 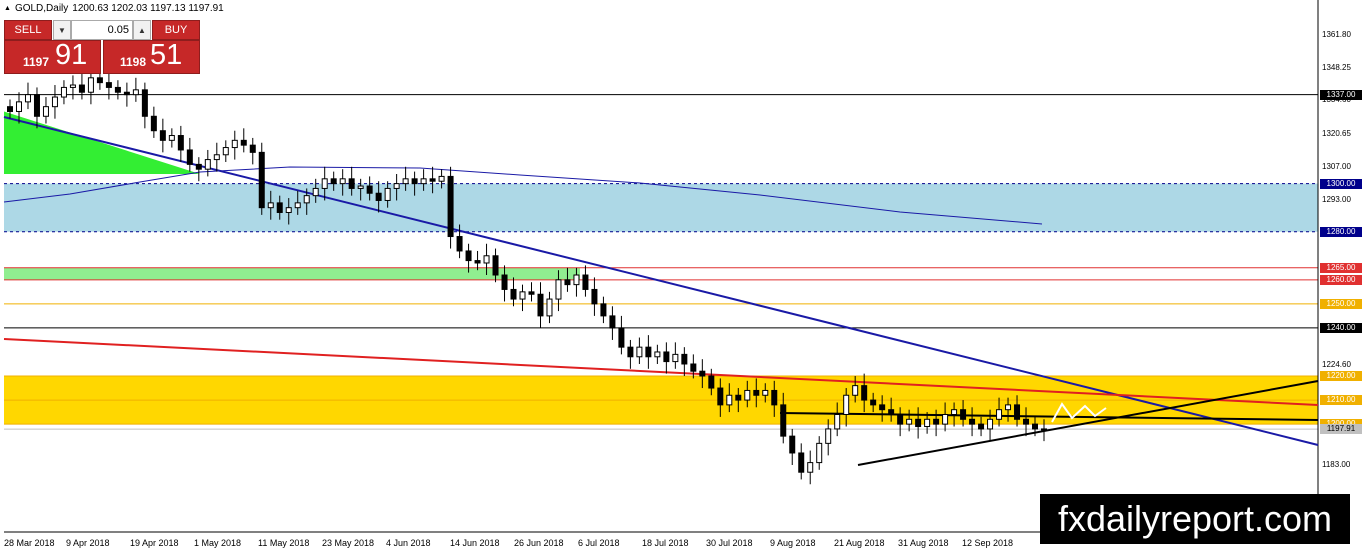 I want to click on time-tick-label: 12 Sep 2018, so click(x=988, y=543).